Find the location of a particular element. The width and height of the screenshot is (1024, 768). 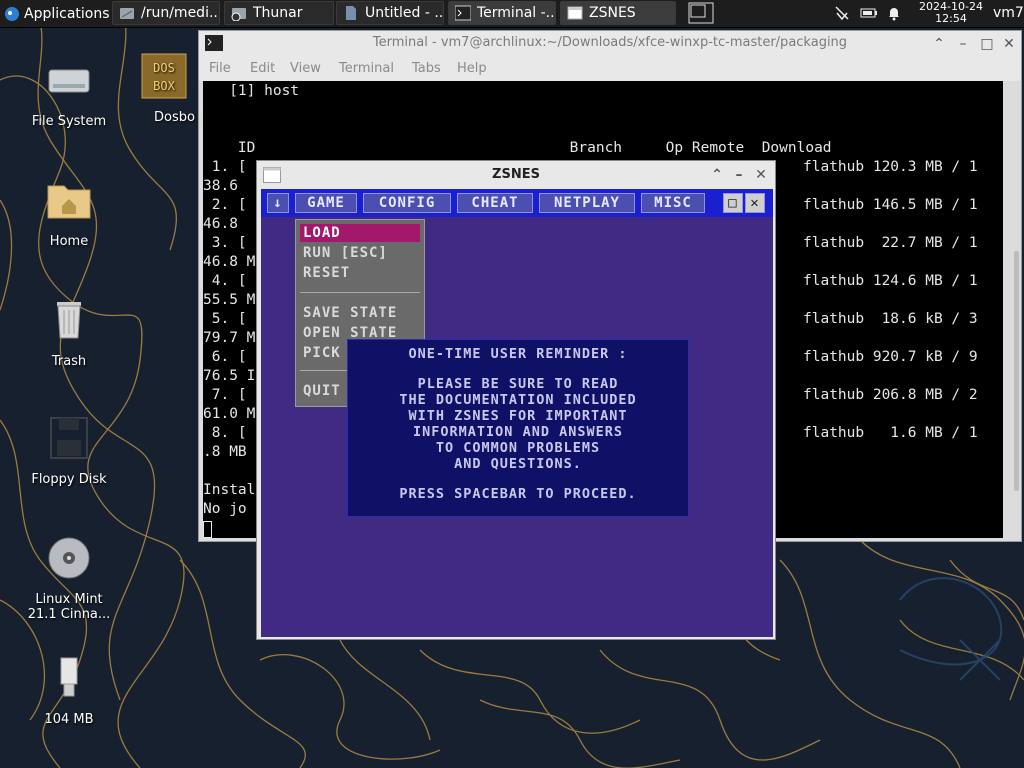

terminal-line: flathub 920.7 kB / 9 is located at coordinates (890, 357).